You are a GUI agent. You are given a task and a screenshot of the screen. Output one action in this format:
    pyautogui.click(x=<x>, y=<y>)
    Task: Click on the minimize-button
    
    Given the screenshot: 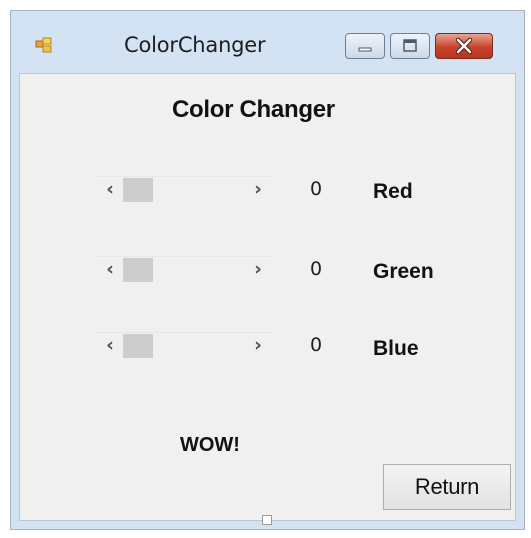 What is the action you would take?
    pyautogui.click(x=365, y=46)
    